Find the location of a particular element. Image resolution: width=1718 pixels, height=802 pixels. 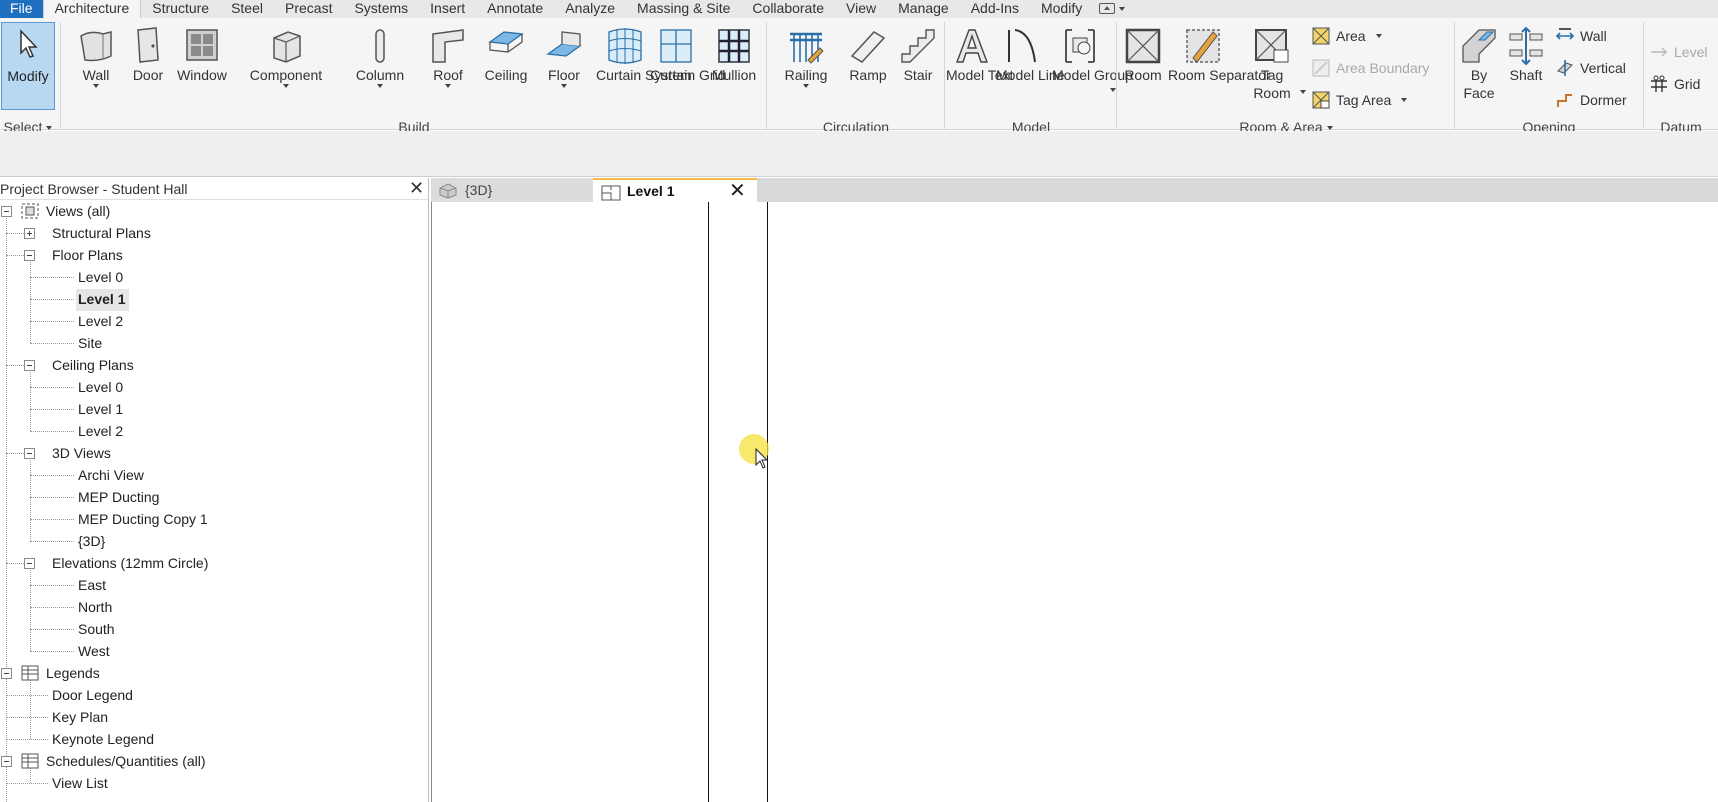

tab-precast: Precast is located at coordinates (308, 9).